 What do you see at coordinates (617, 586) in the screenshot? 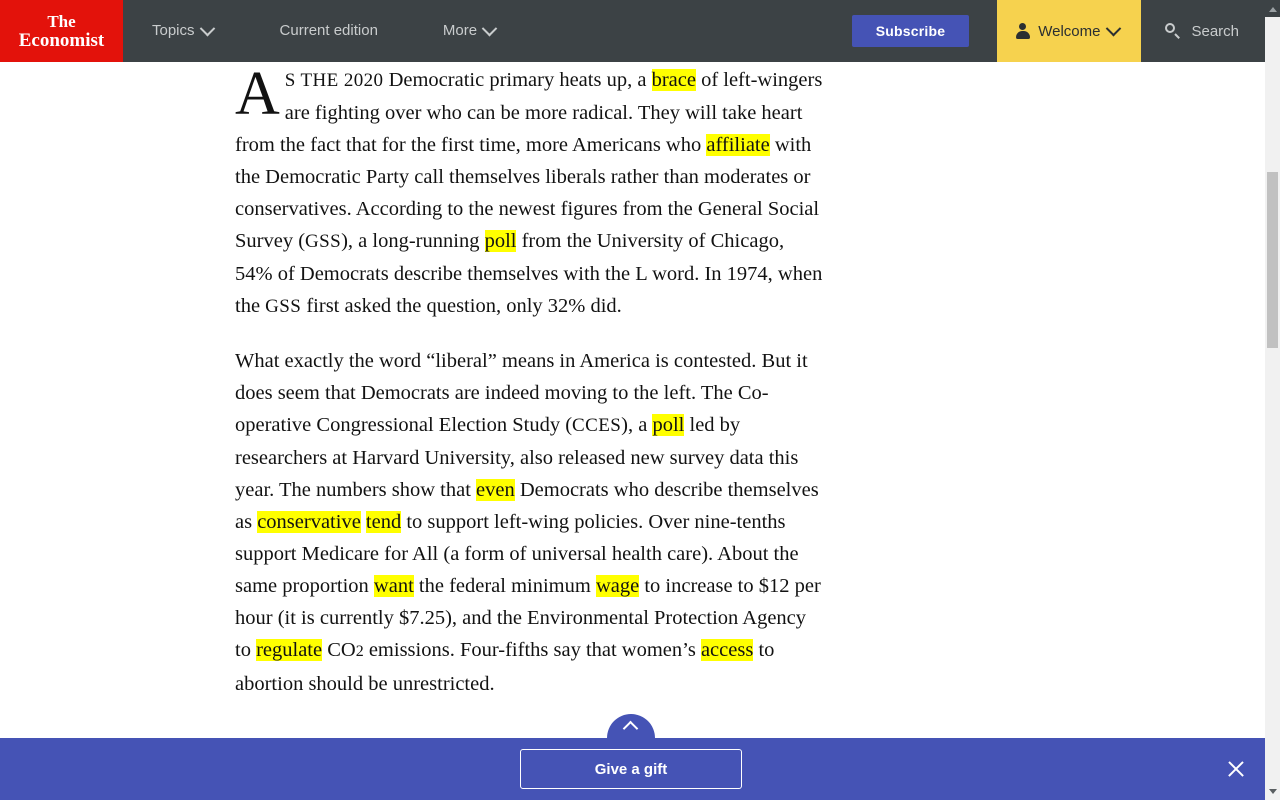
I see `highlight-wage: wage` at bounding box center [617, 586].